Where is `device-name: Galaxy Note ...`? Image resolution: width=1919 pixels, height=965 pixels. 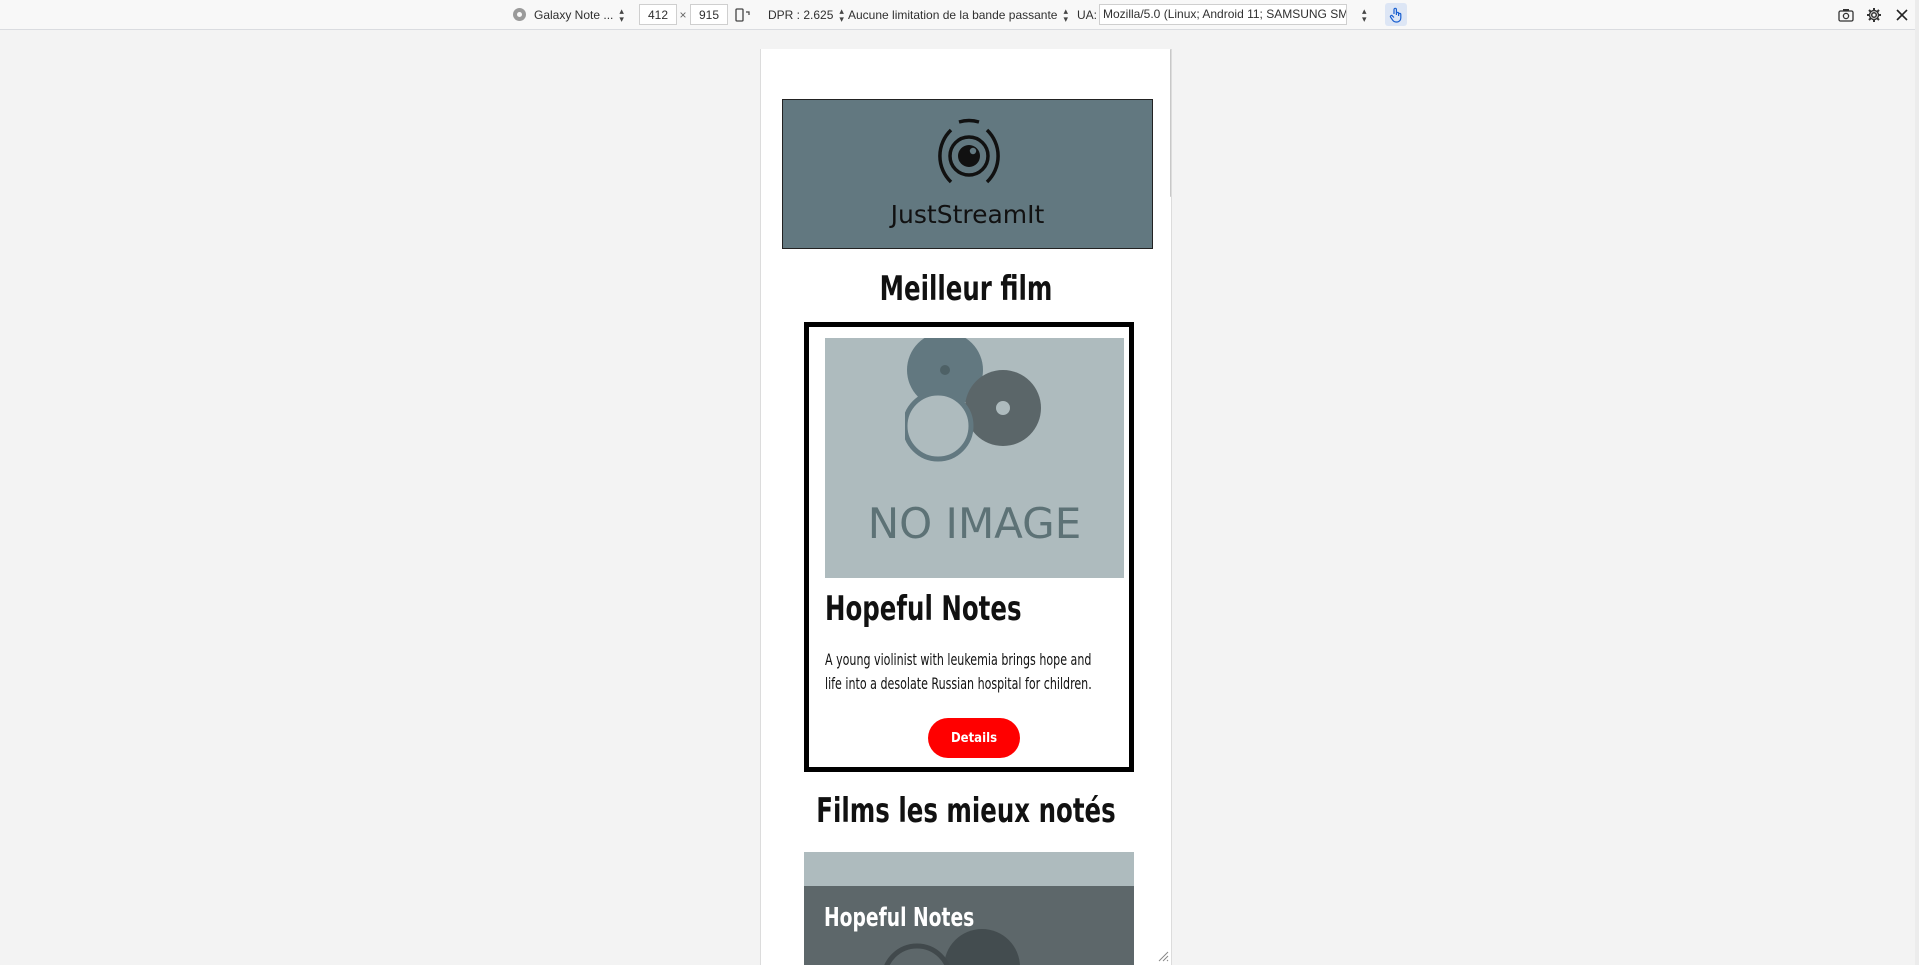
device-name: Galaxy Note ... is located at coordinates (574, 14).